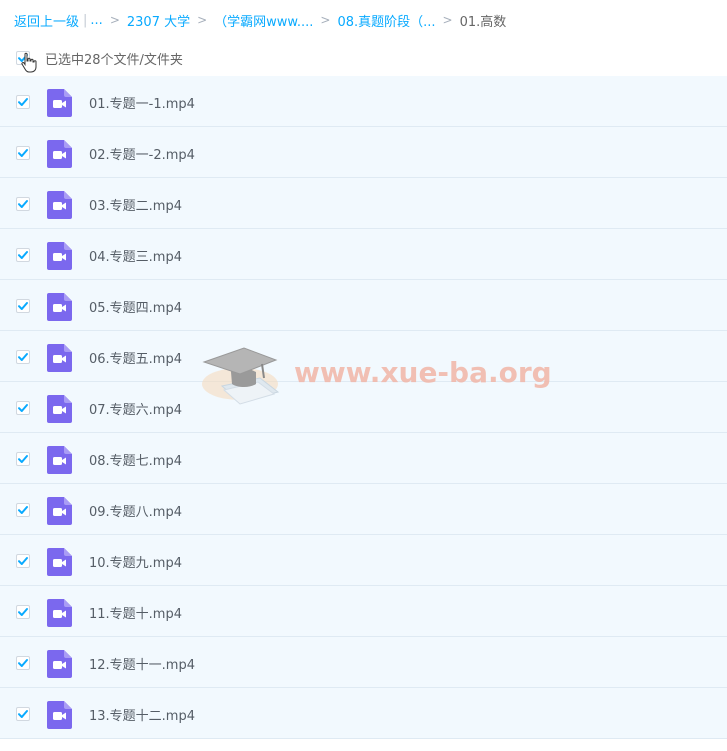  Describe the element at coordinates (363, 662) in the screenshot. I see `file-row: 12.专题十一.mp4` at that location.